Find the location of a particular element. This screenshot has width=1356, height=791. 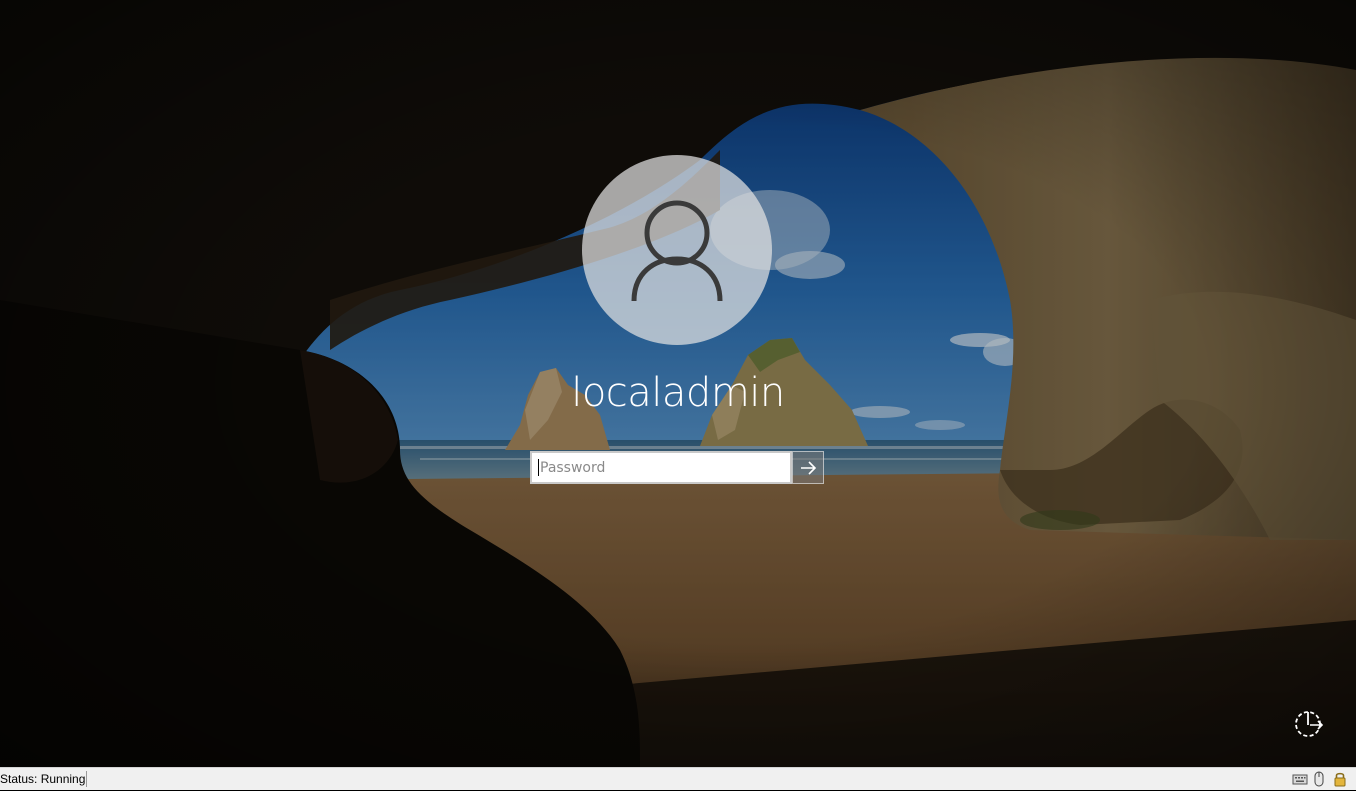

submit-button is located at coordinates (808, 467).